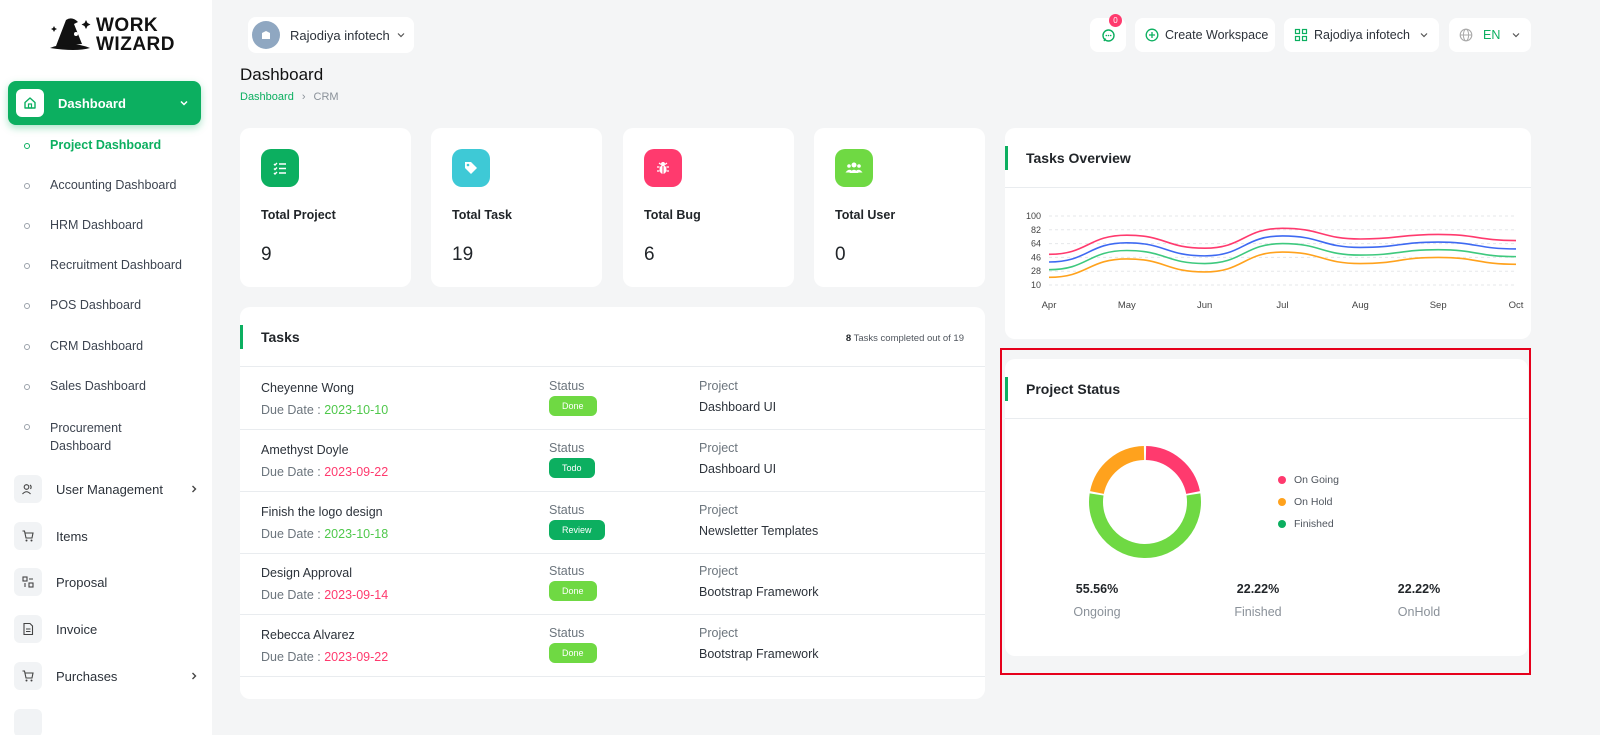 The image size is (1600, 735). What do you see at coordinates (463, 254) in the screenshot?
I see `stat-value: 19` at bounding box center [463, 254].